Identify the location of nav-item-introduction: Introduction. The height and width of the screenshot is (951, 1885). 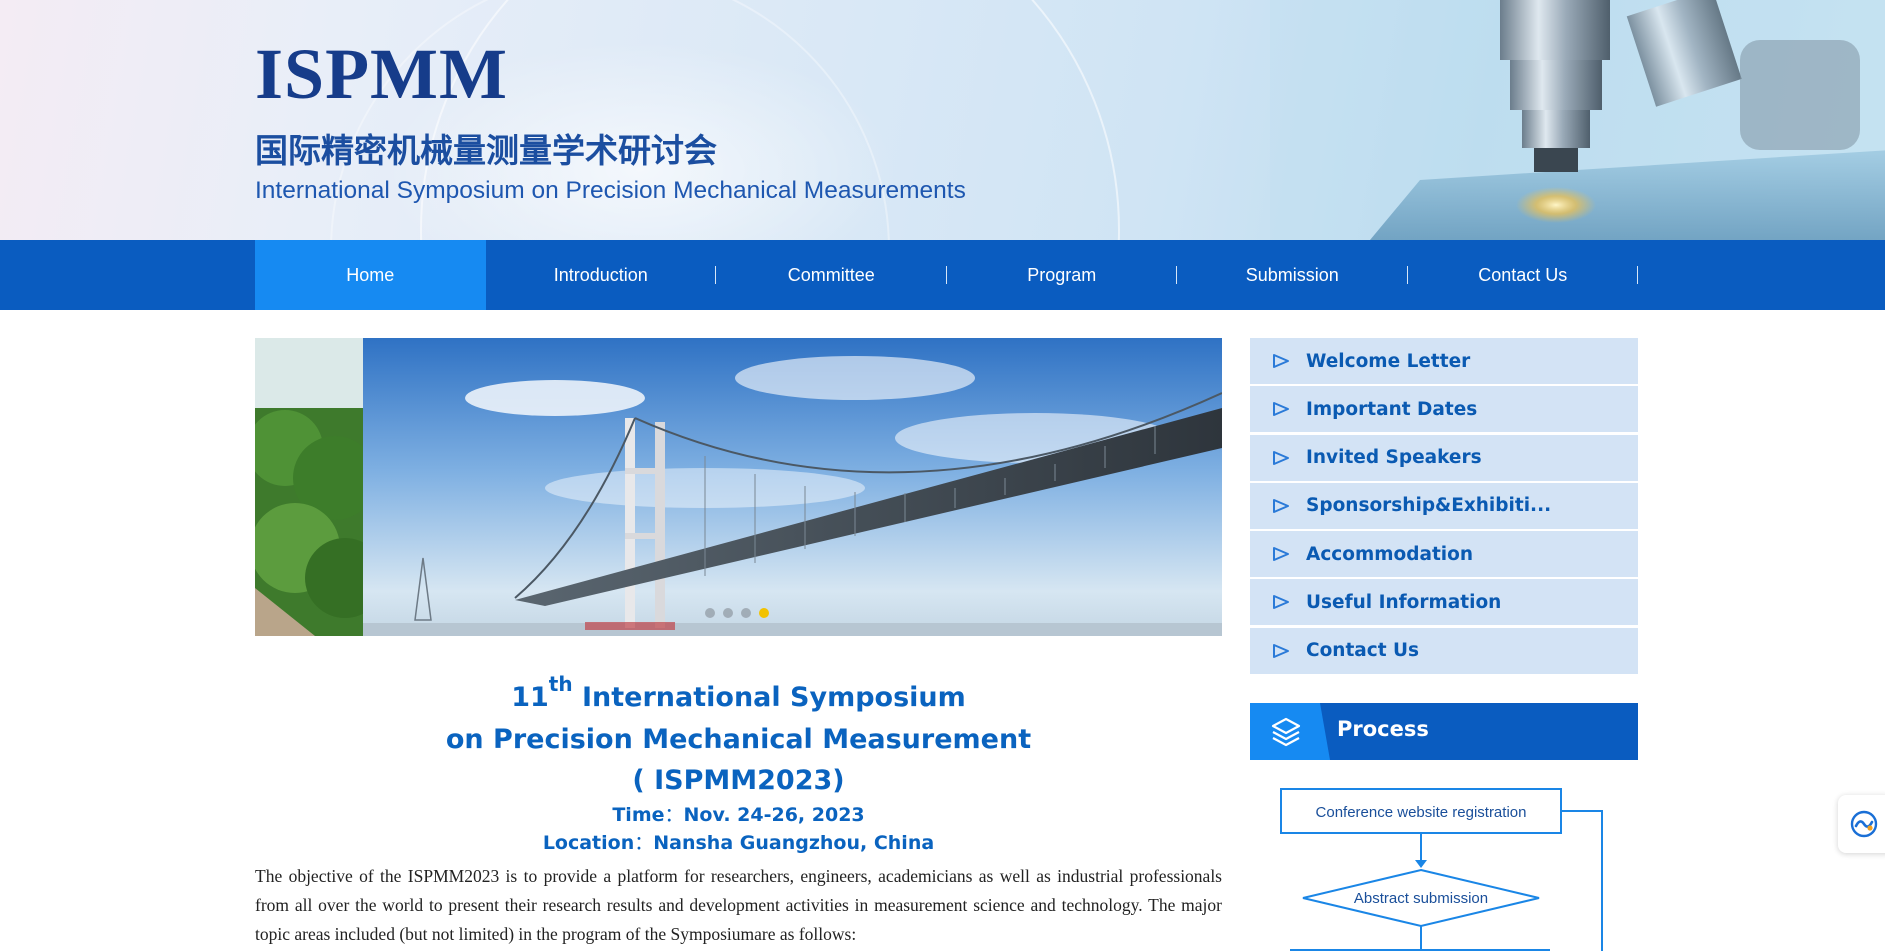
(601, 275).